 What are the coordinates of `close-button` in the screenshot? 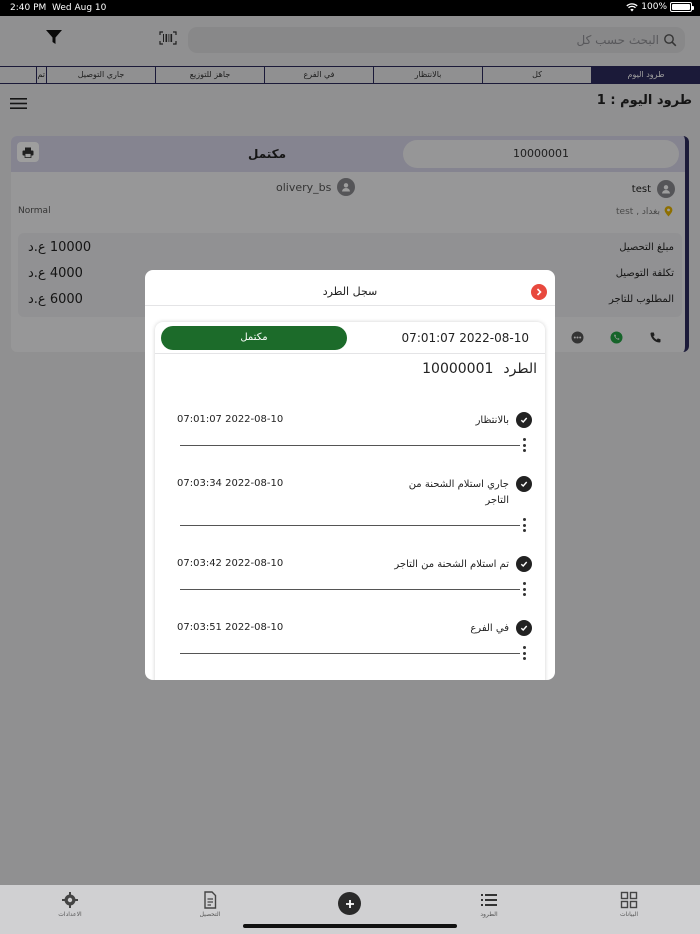 It's located at (539, 292).